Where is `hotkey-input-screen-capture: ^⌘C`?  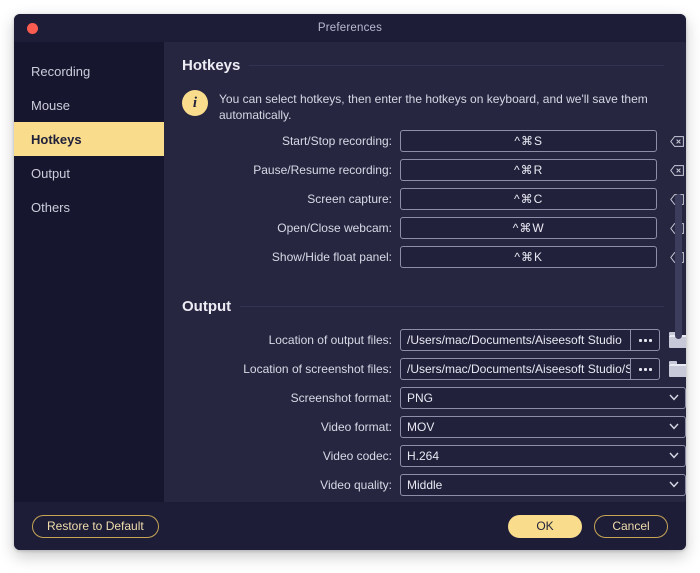
hotkey-input-screen-capture: ^⌘C is located at coordinates (529, 199).